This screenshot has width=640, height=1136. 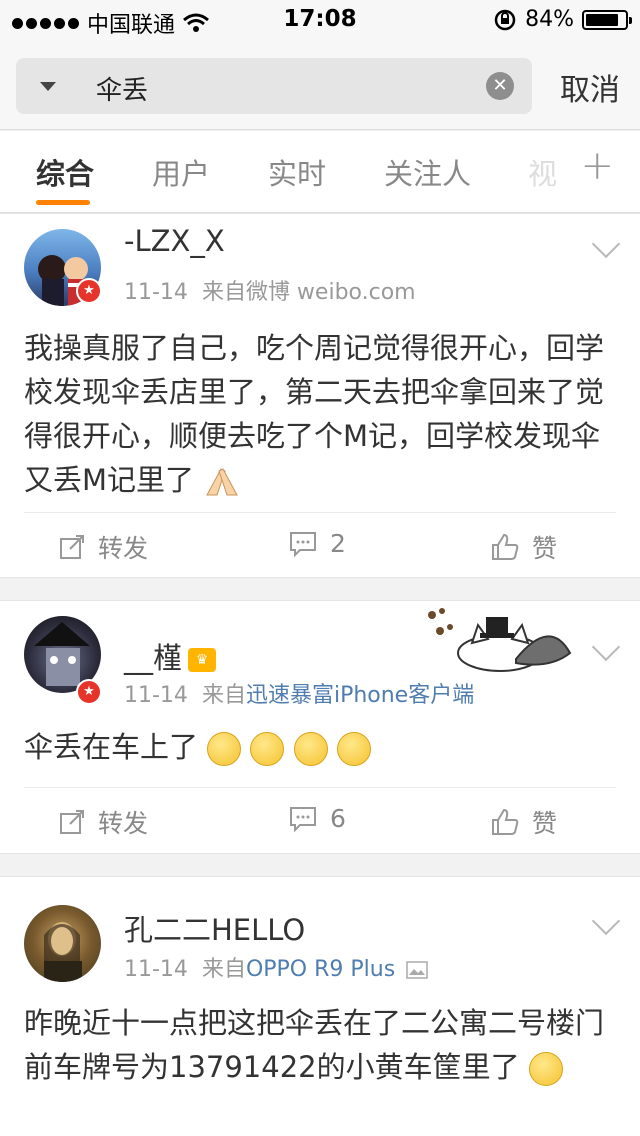 I want to click on tab-video: 视, so click(x=542, y=172).